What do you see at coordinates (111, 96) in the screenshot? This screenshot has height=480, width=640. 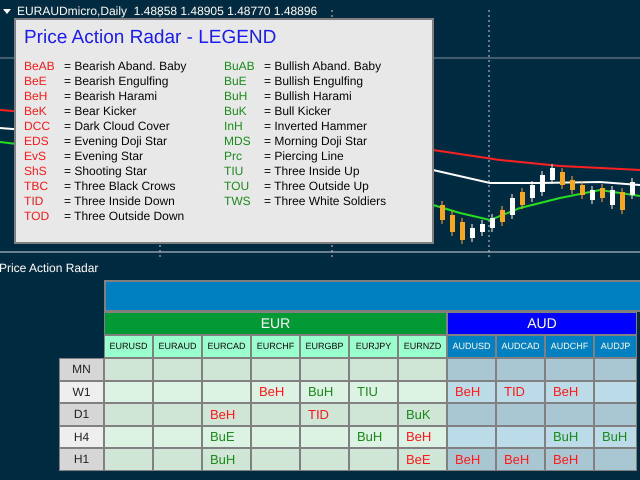 I see `legend-meaning: = Bearish Harami` at bounding box center [111, 96].